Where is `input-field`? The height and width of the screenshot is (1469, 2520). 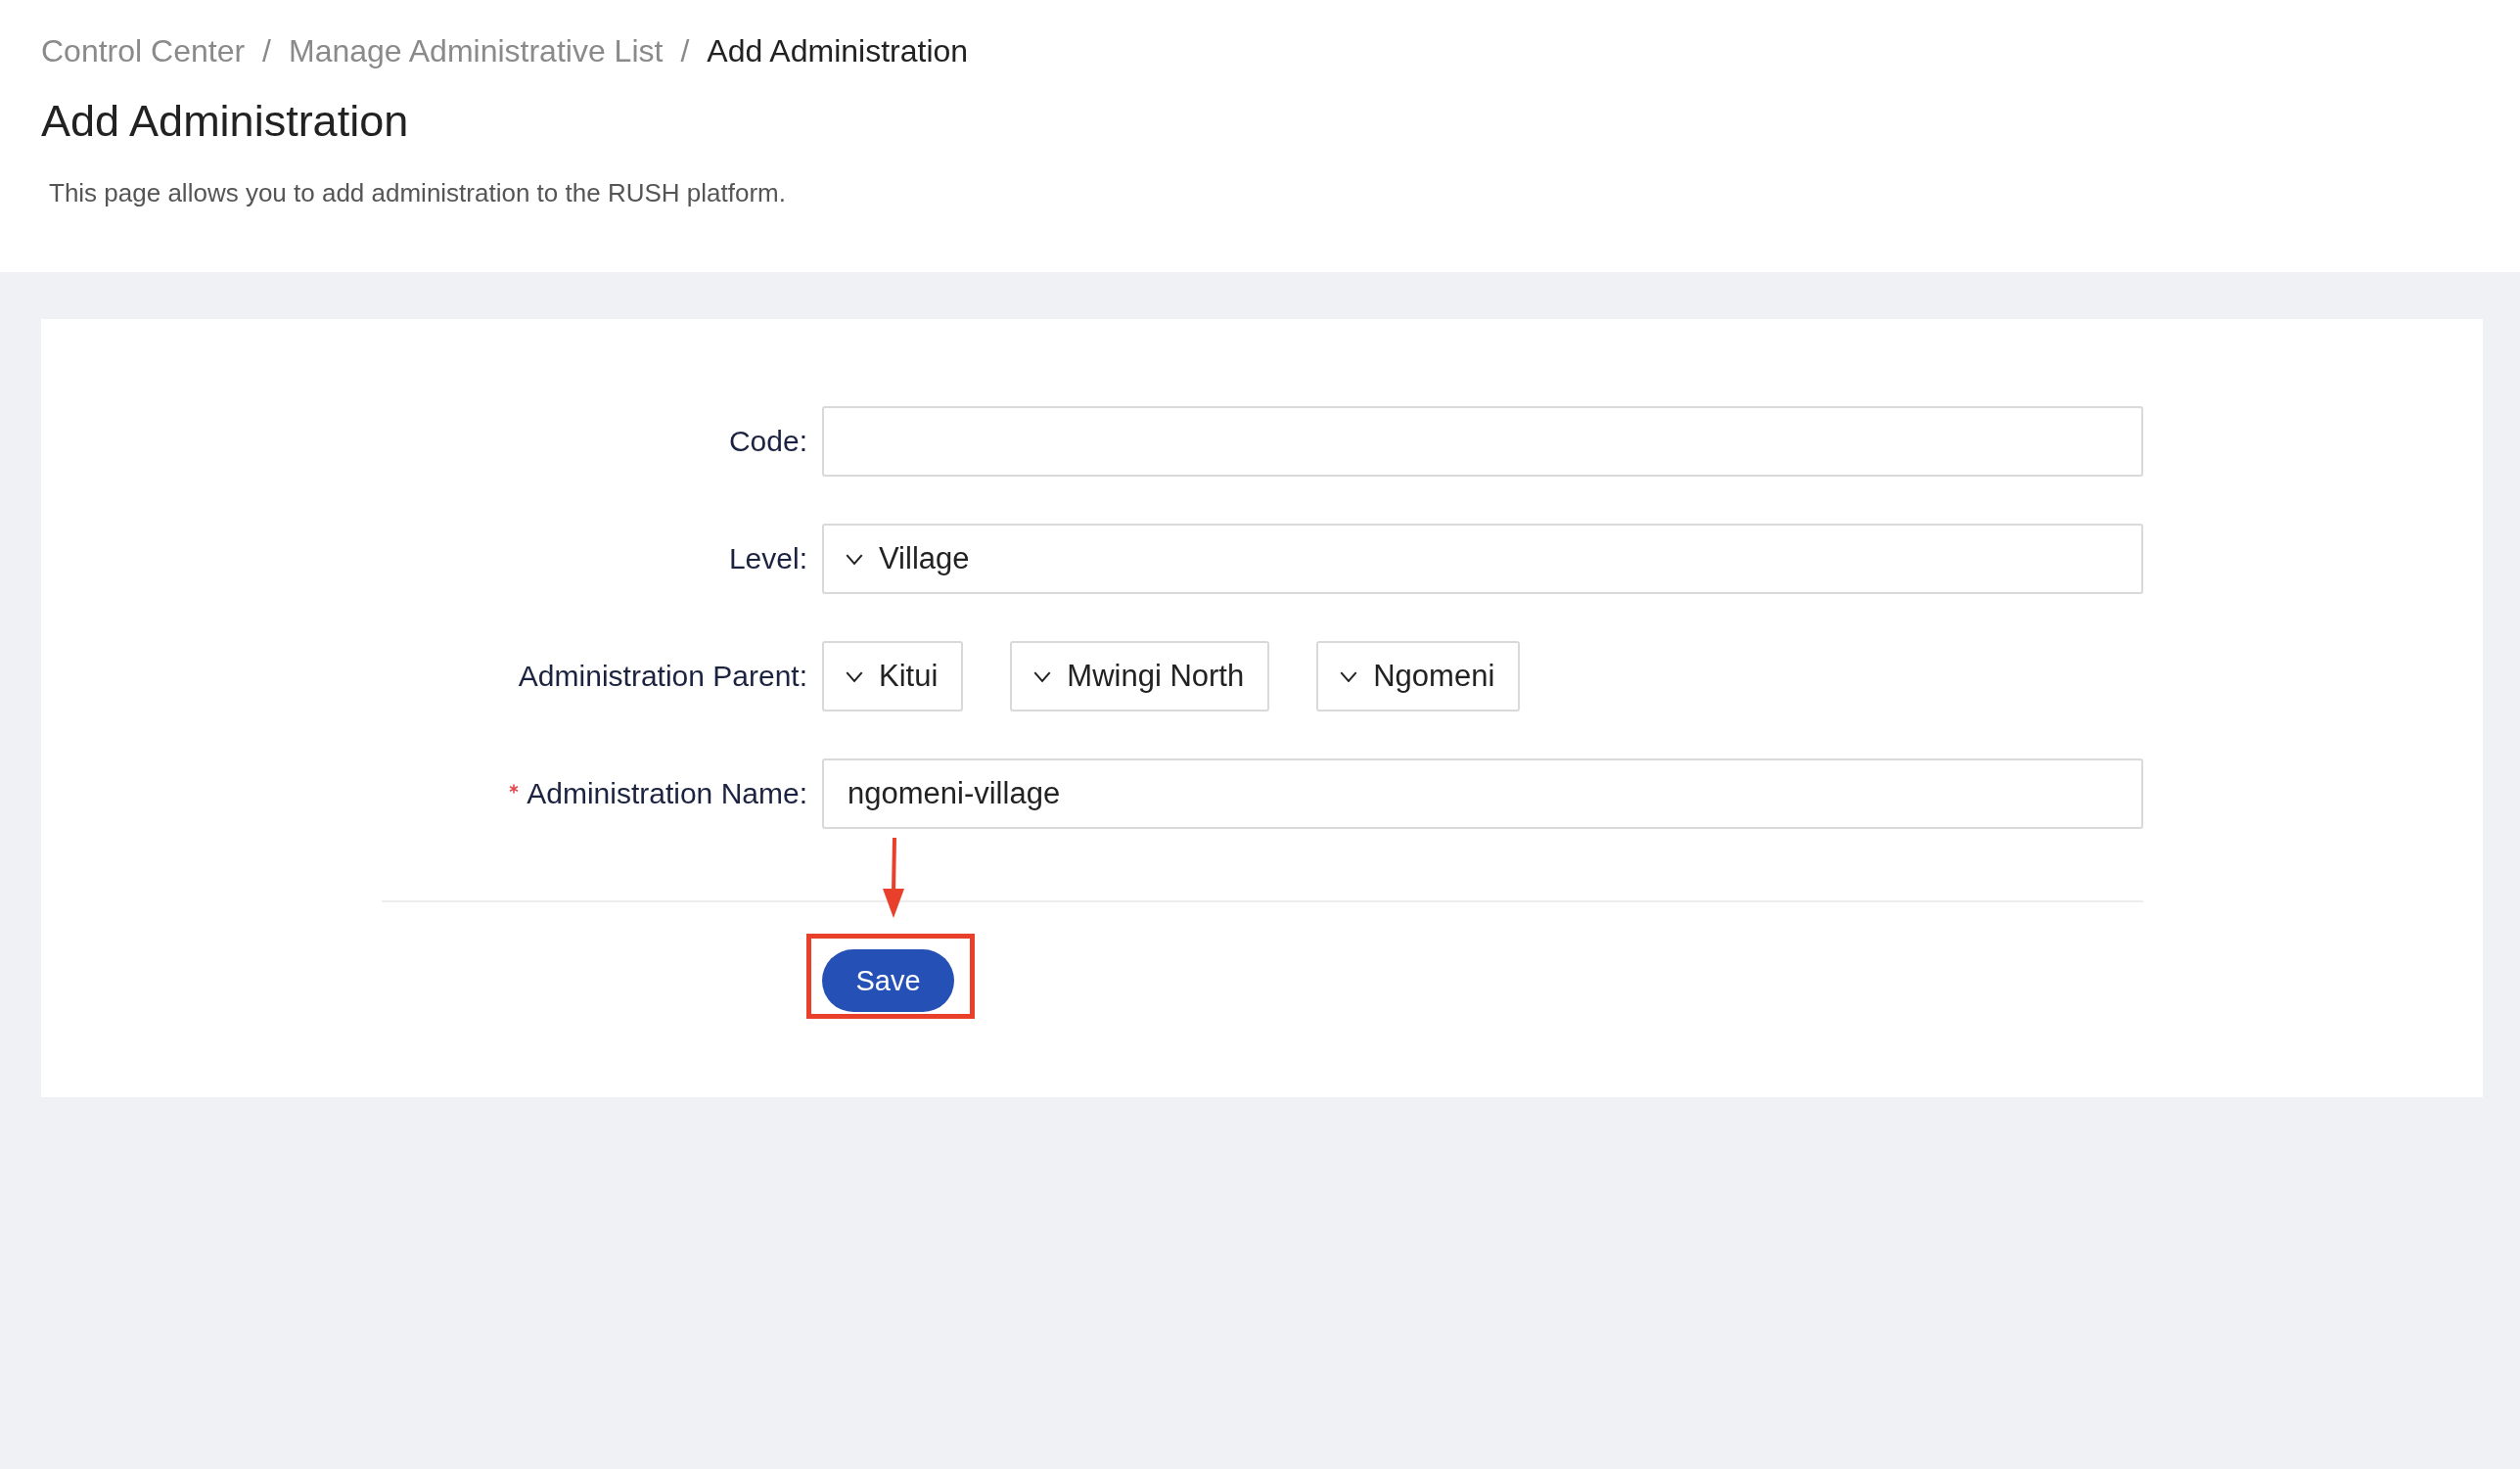
input-field is located at coordinates (1482, 441).